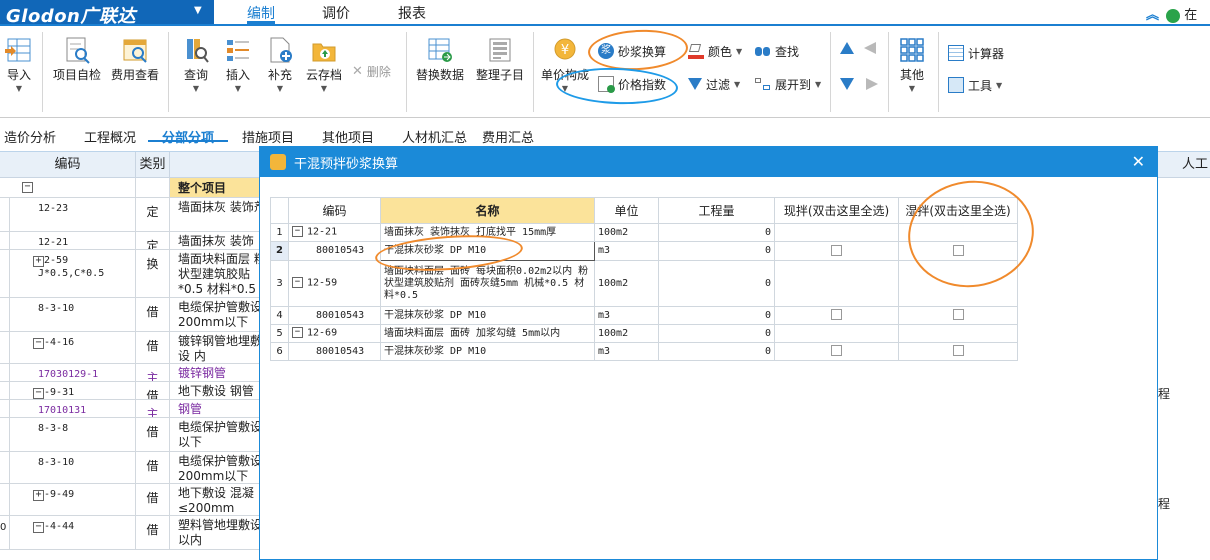 Image resolution: width=1210 pixels, height=560 pixels. I want to click on collapse-toggle-icon: −, so click(27, 187).